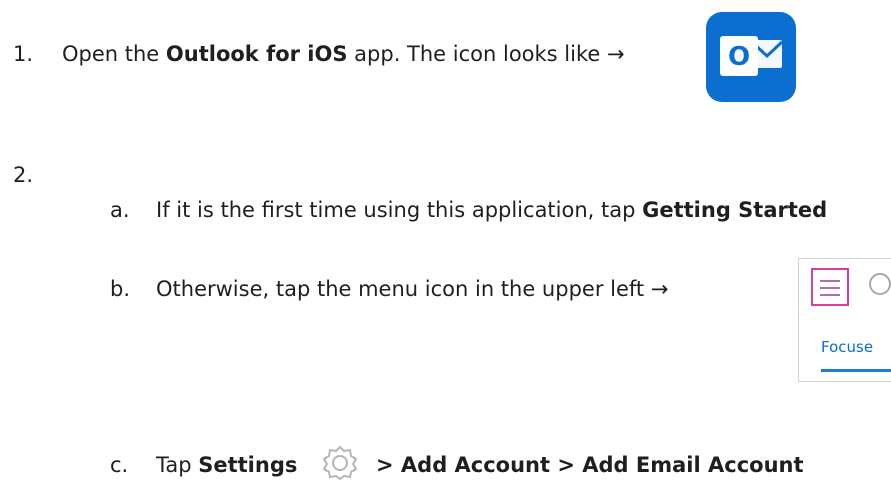 This screenshot has width=891, height=484. What do you see at coordinates (23, 54) in the screenshot?
I see `step-1-number: 1.` at bounding box center [23, 54].